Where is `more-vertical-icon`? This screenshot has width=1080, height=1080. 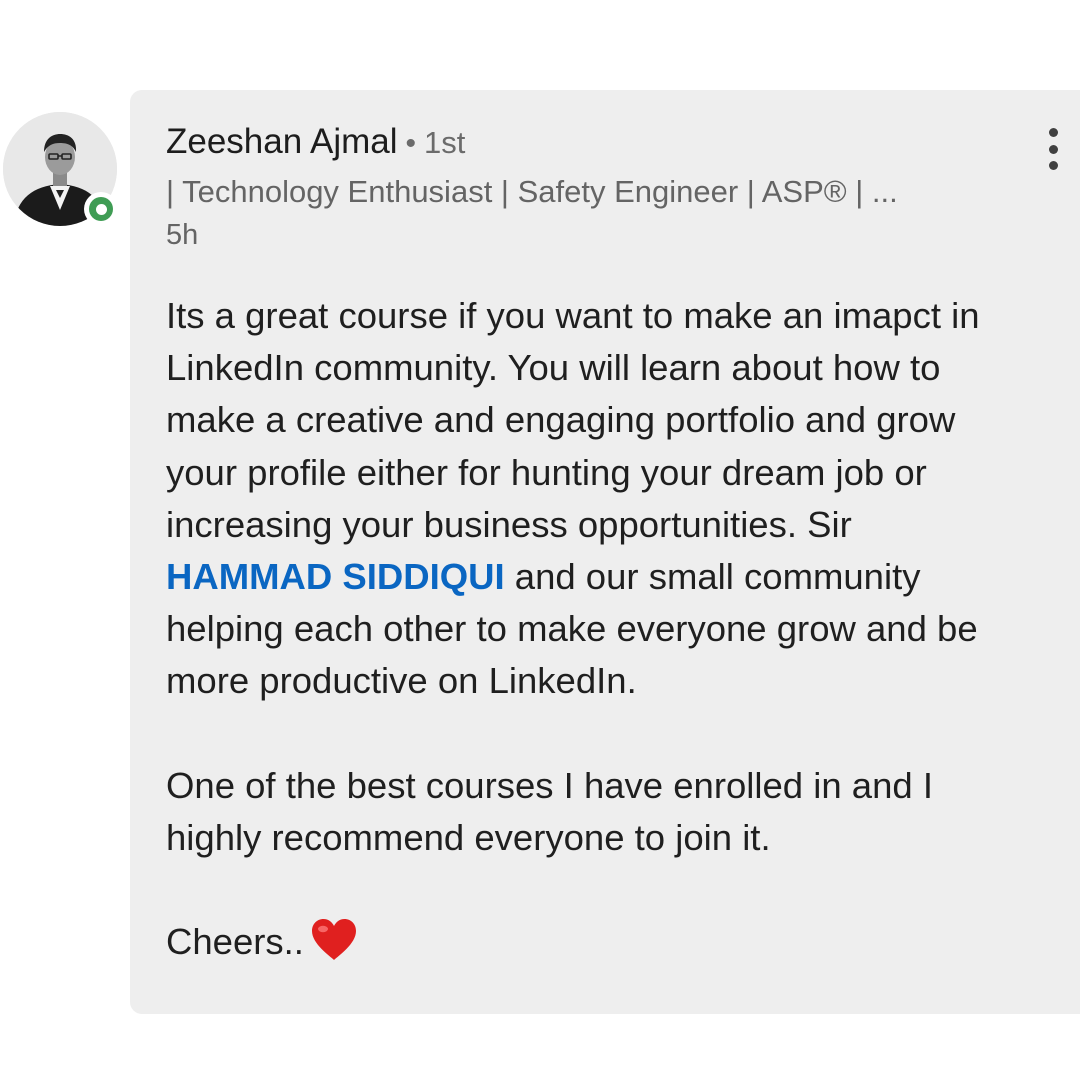 more-vertical-icon is located at coordinates (1053, 132).